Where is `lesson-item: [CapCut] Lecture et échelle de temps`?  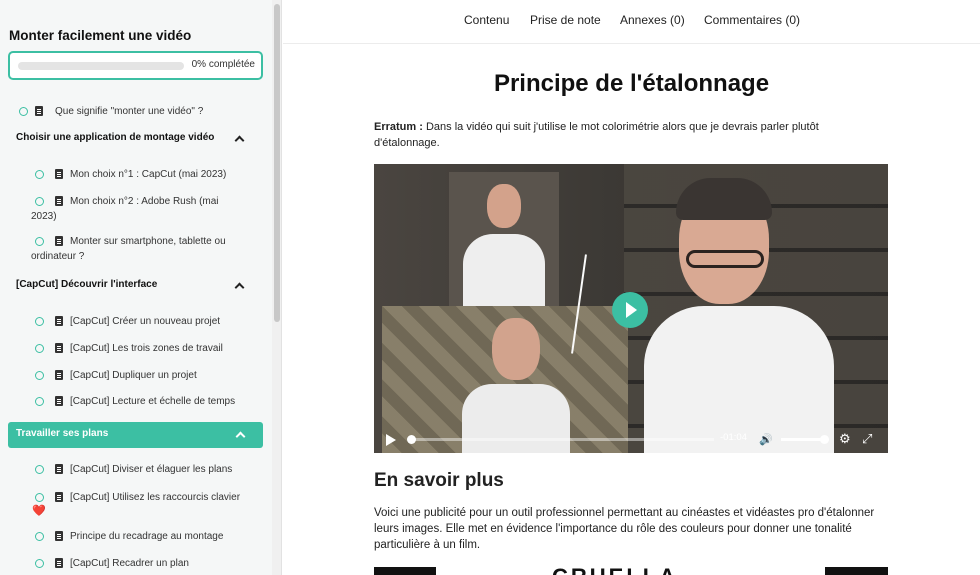 lesson-item: [CapCut] Lecture et échelle de temps is located at coordinates (150, 401).